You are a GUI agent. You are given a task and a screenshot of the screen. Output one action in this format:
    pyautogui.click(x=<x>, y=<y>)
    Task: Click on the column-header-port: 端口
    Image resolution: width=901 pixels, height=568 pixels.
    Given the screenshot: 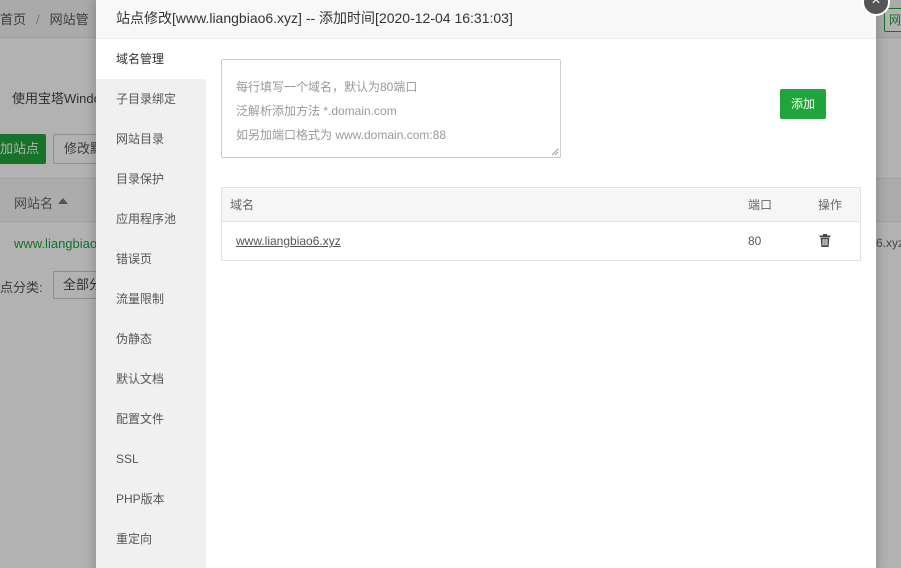 What is the action you would take?
    pyautogui.click(x=760, y=205)
    